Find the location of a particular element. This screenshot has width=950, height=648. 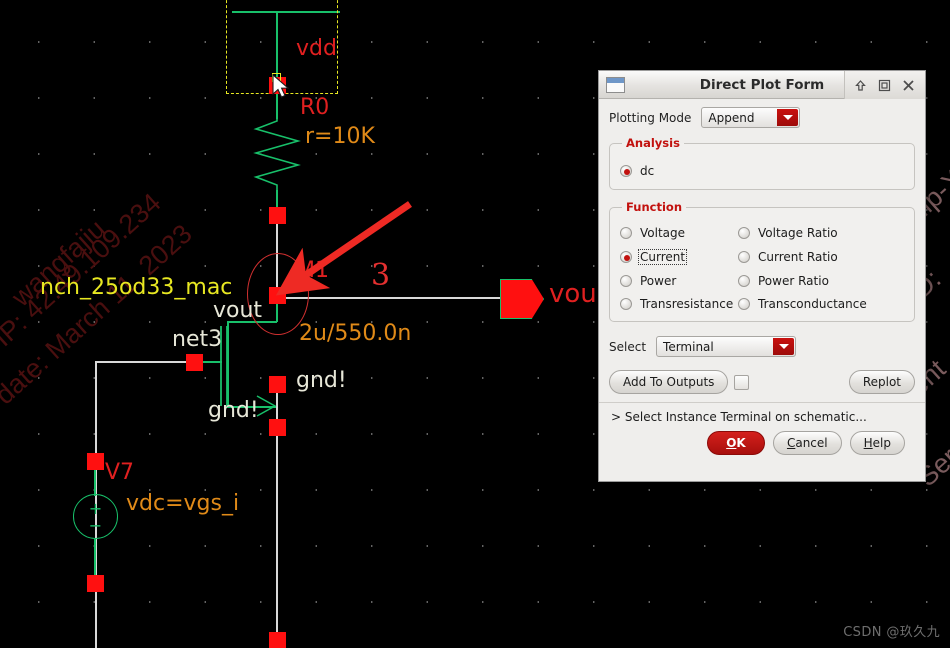

vout-port-label: vou is located at coordinates (573, 294).